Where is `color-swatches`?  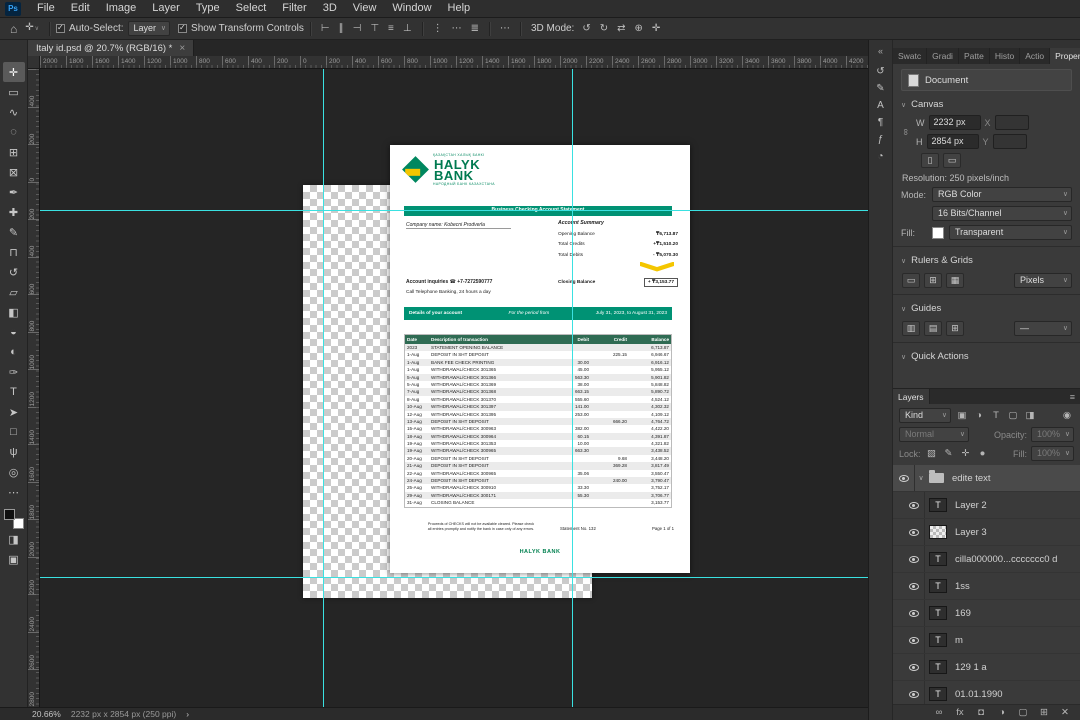 color-swatches is located at coordinates (13, 519).